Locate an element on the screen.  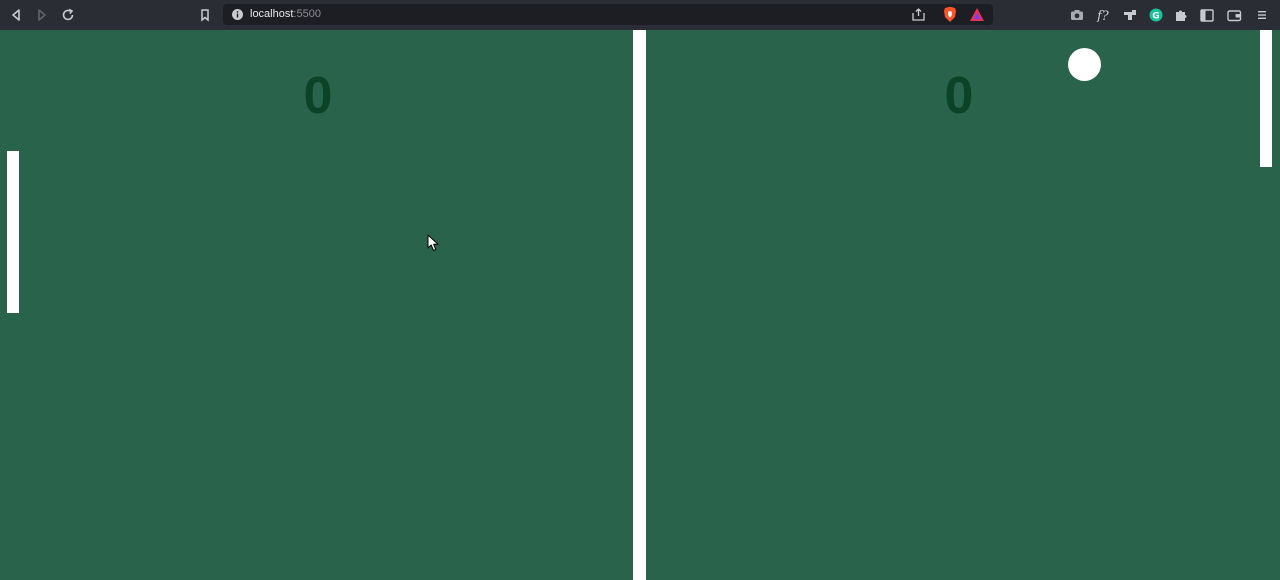
extension-icon is located at coordinates (1130, 15).